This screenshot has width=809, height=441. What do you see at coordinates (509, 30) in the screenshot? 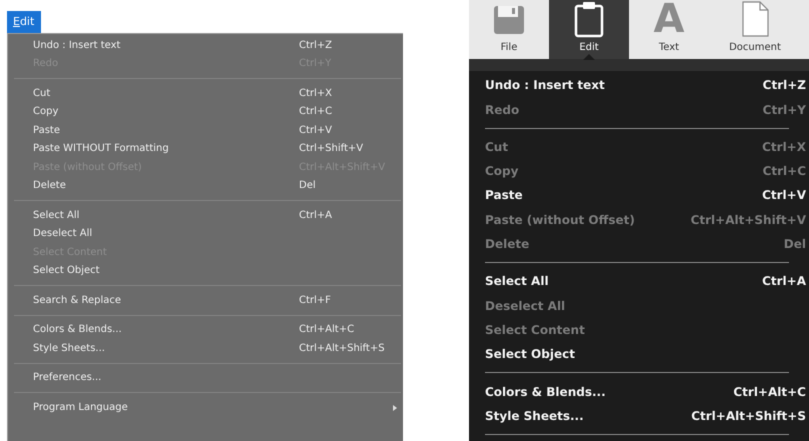
I see `toolbar-tab: File` at bounding box center [509, 30].